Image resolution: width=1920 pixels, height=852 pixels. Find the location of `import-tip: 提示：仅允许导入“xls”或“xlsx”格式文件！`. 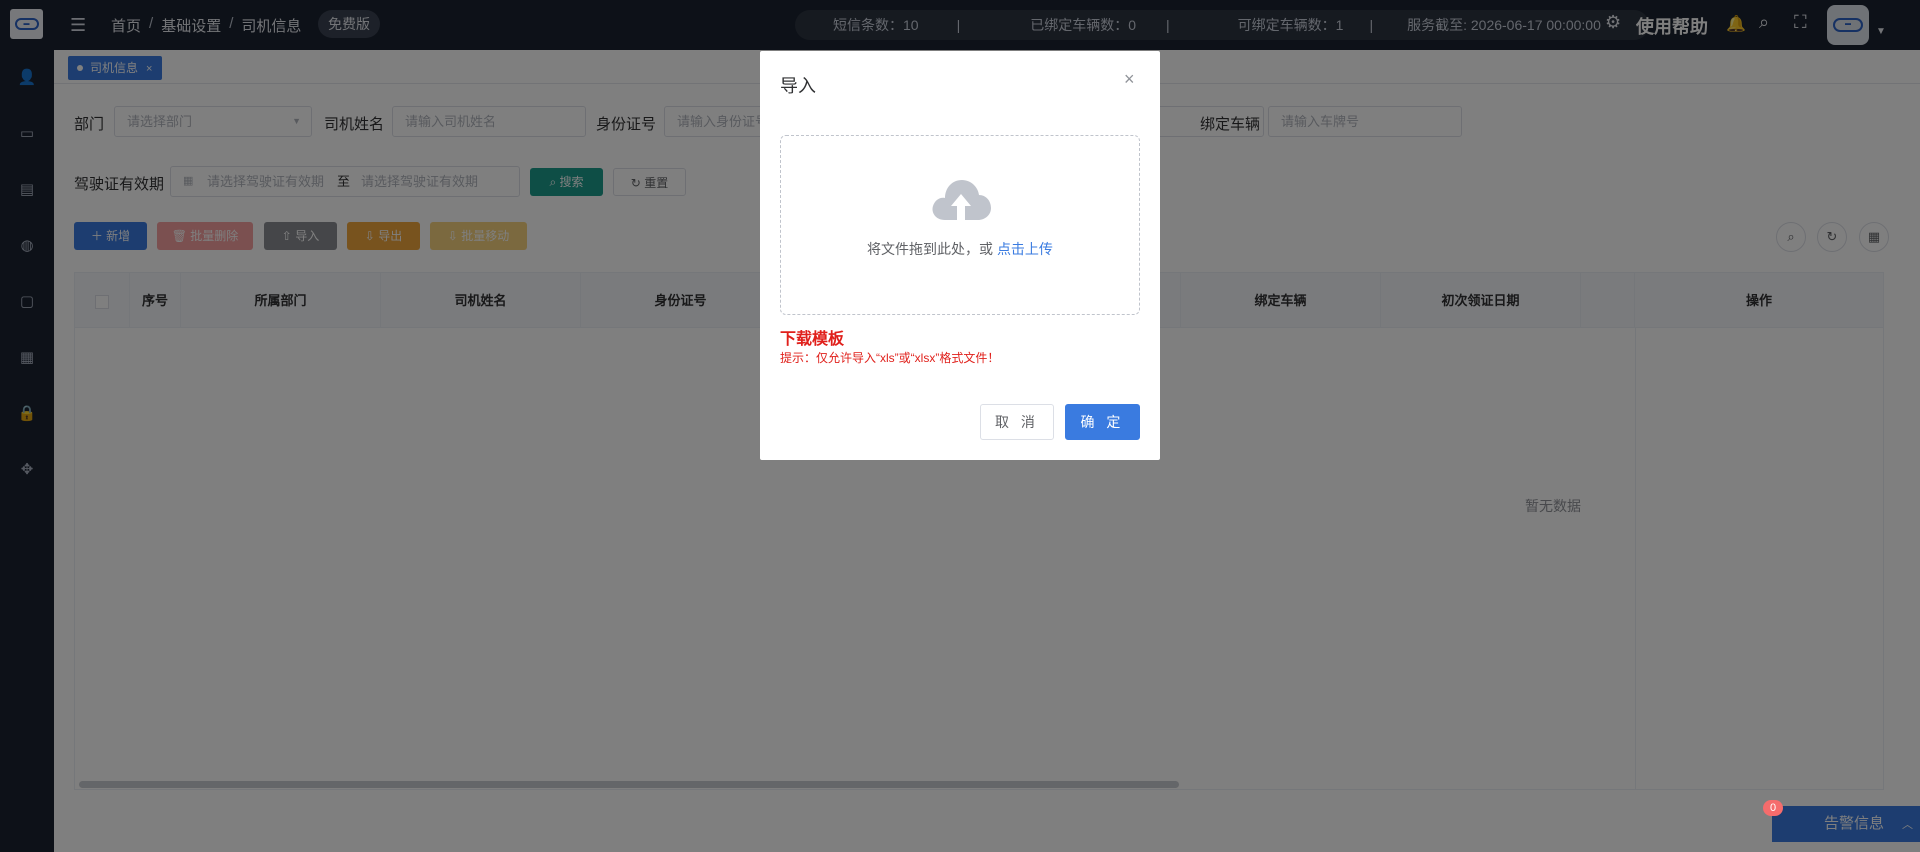

import-tip: 提示：仅允许导入“xls”或“xlsx”格式文件！ is located at coordinates (890, 358).